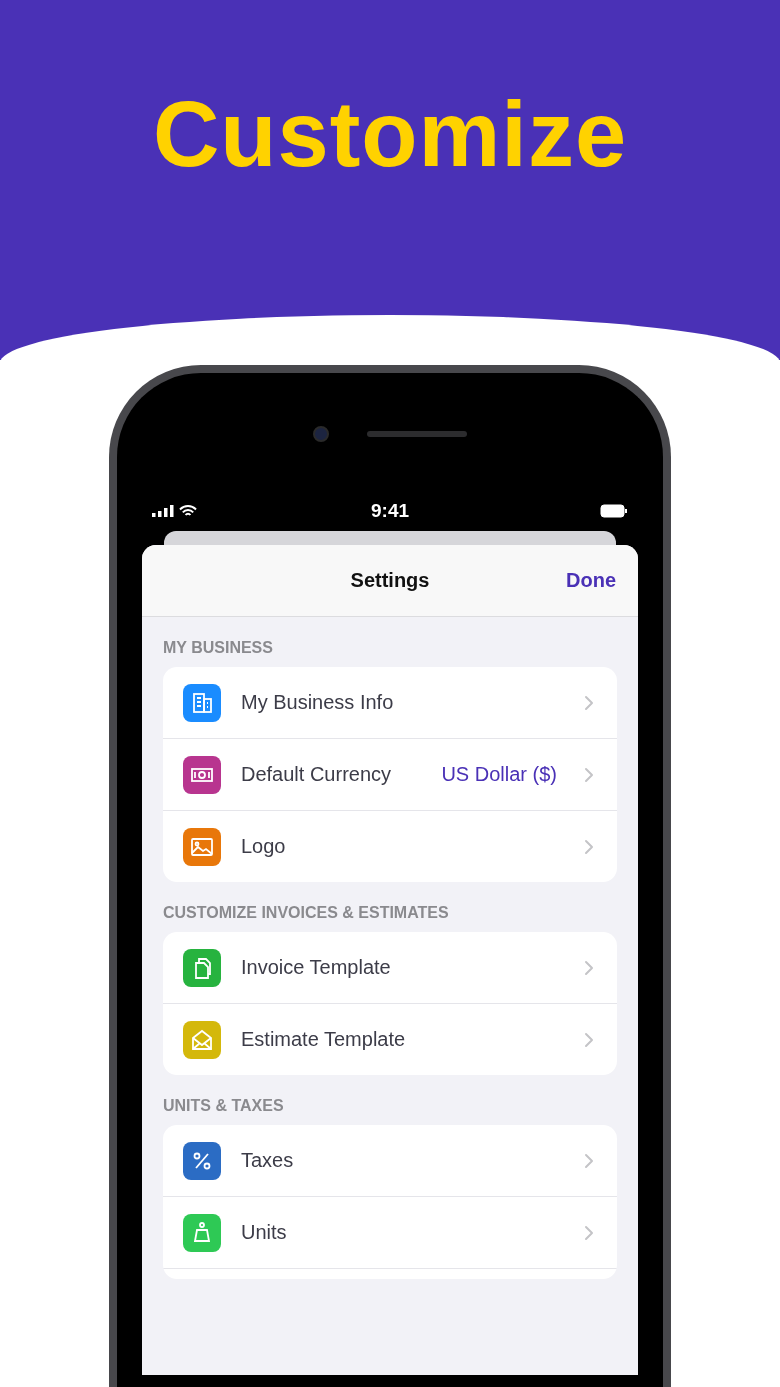 The image size is (780, 1387). What do you see at coordinates (318, 702) in the screenshot?
I see `row-label: My Business Info` at bounding box center [318, 702].